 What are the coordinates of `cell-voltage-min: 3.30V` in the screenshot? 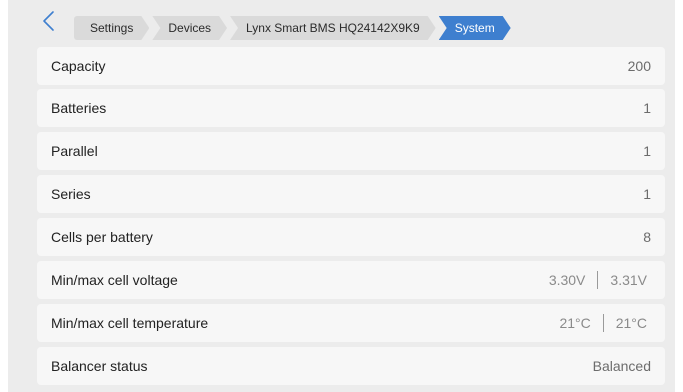 It's located at (567, 280).